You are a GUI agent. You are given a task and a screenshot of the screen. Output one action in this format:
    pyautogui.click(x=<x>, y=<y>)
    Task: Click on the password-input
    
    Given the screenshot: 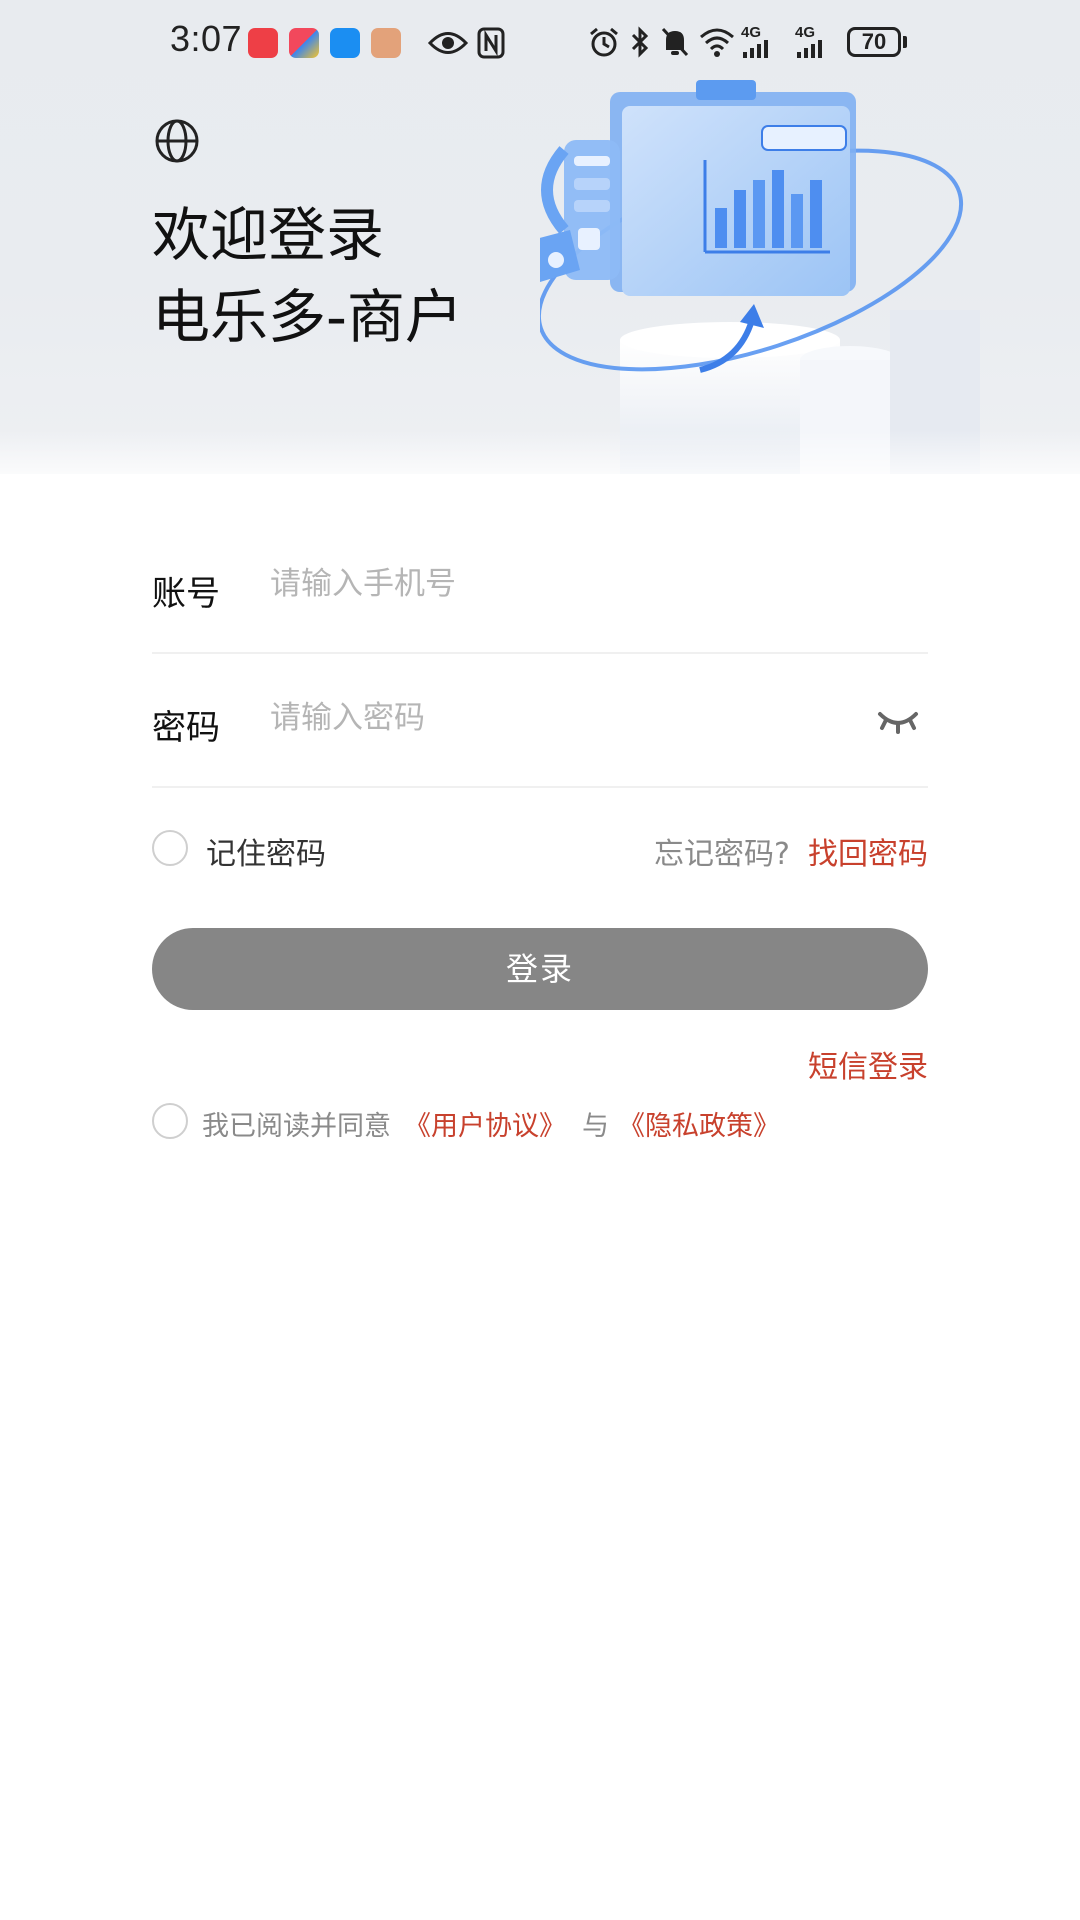 What is the action you would take?
    pyautogui.click(x=550, y=718)
    